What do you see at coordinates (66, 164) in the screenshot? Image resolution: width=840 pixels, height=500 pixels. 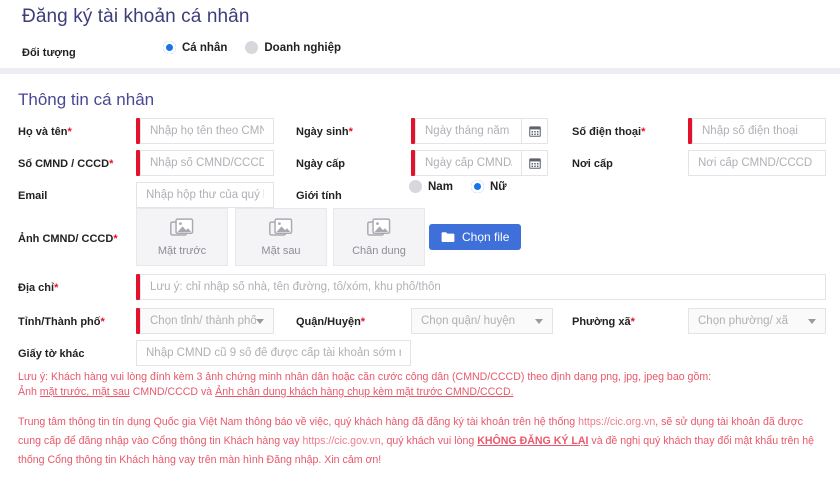 I see `label-idnumber: Số CMND / CCCD*` at bounding box center [66, 164].